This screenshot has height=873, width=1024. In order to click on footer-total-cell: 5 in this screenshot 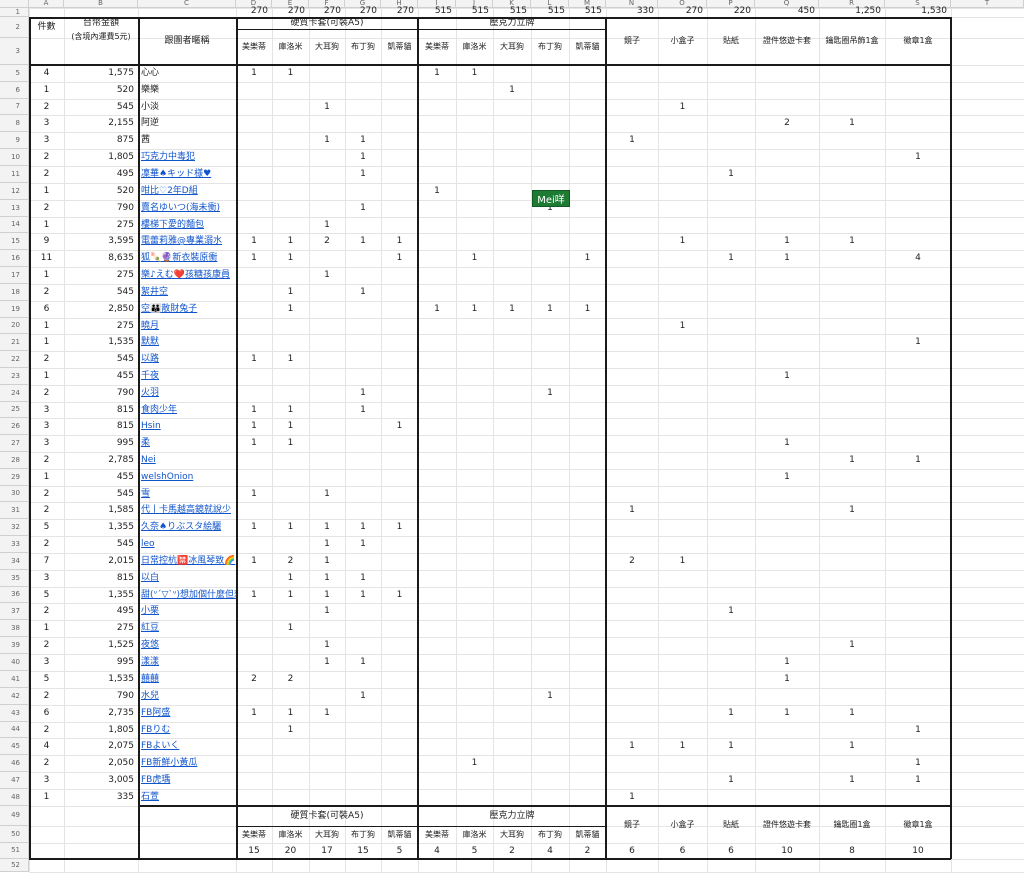, I will do `click(399, 851)`.